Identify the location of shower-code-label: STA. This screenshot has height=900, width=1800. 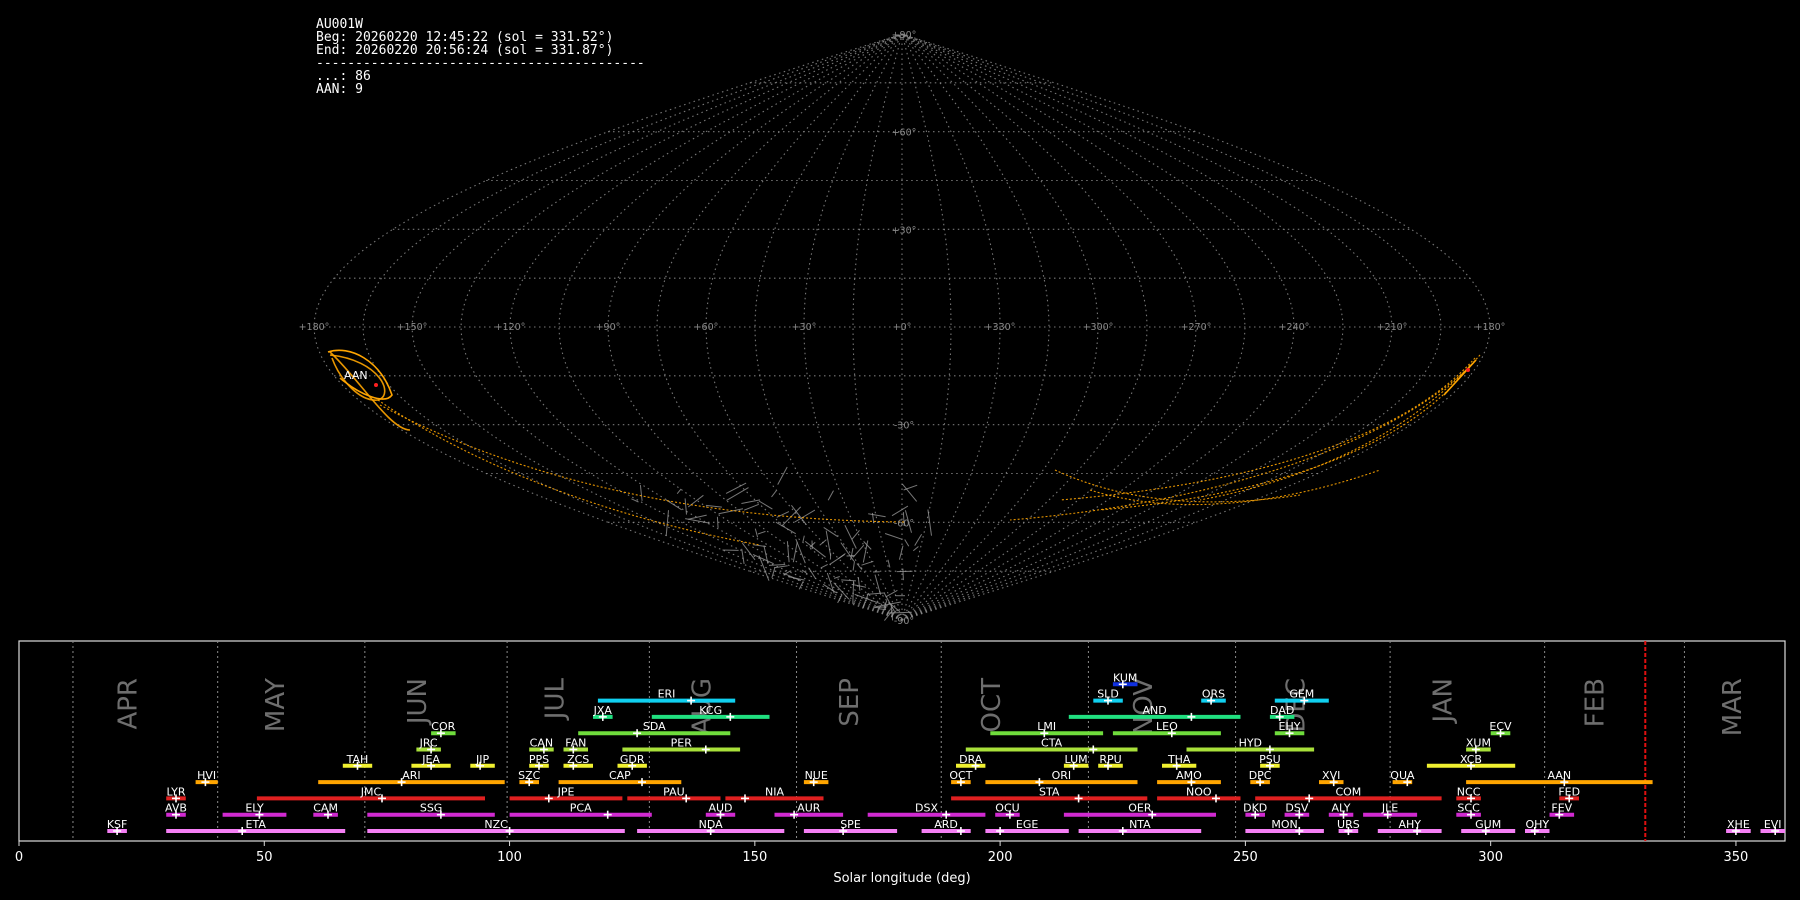
(1049, 791).